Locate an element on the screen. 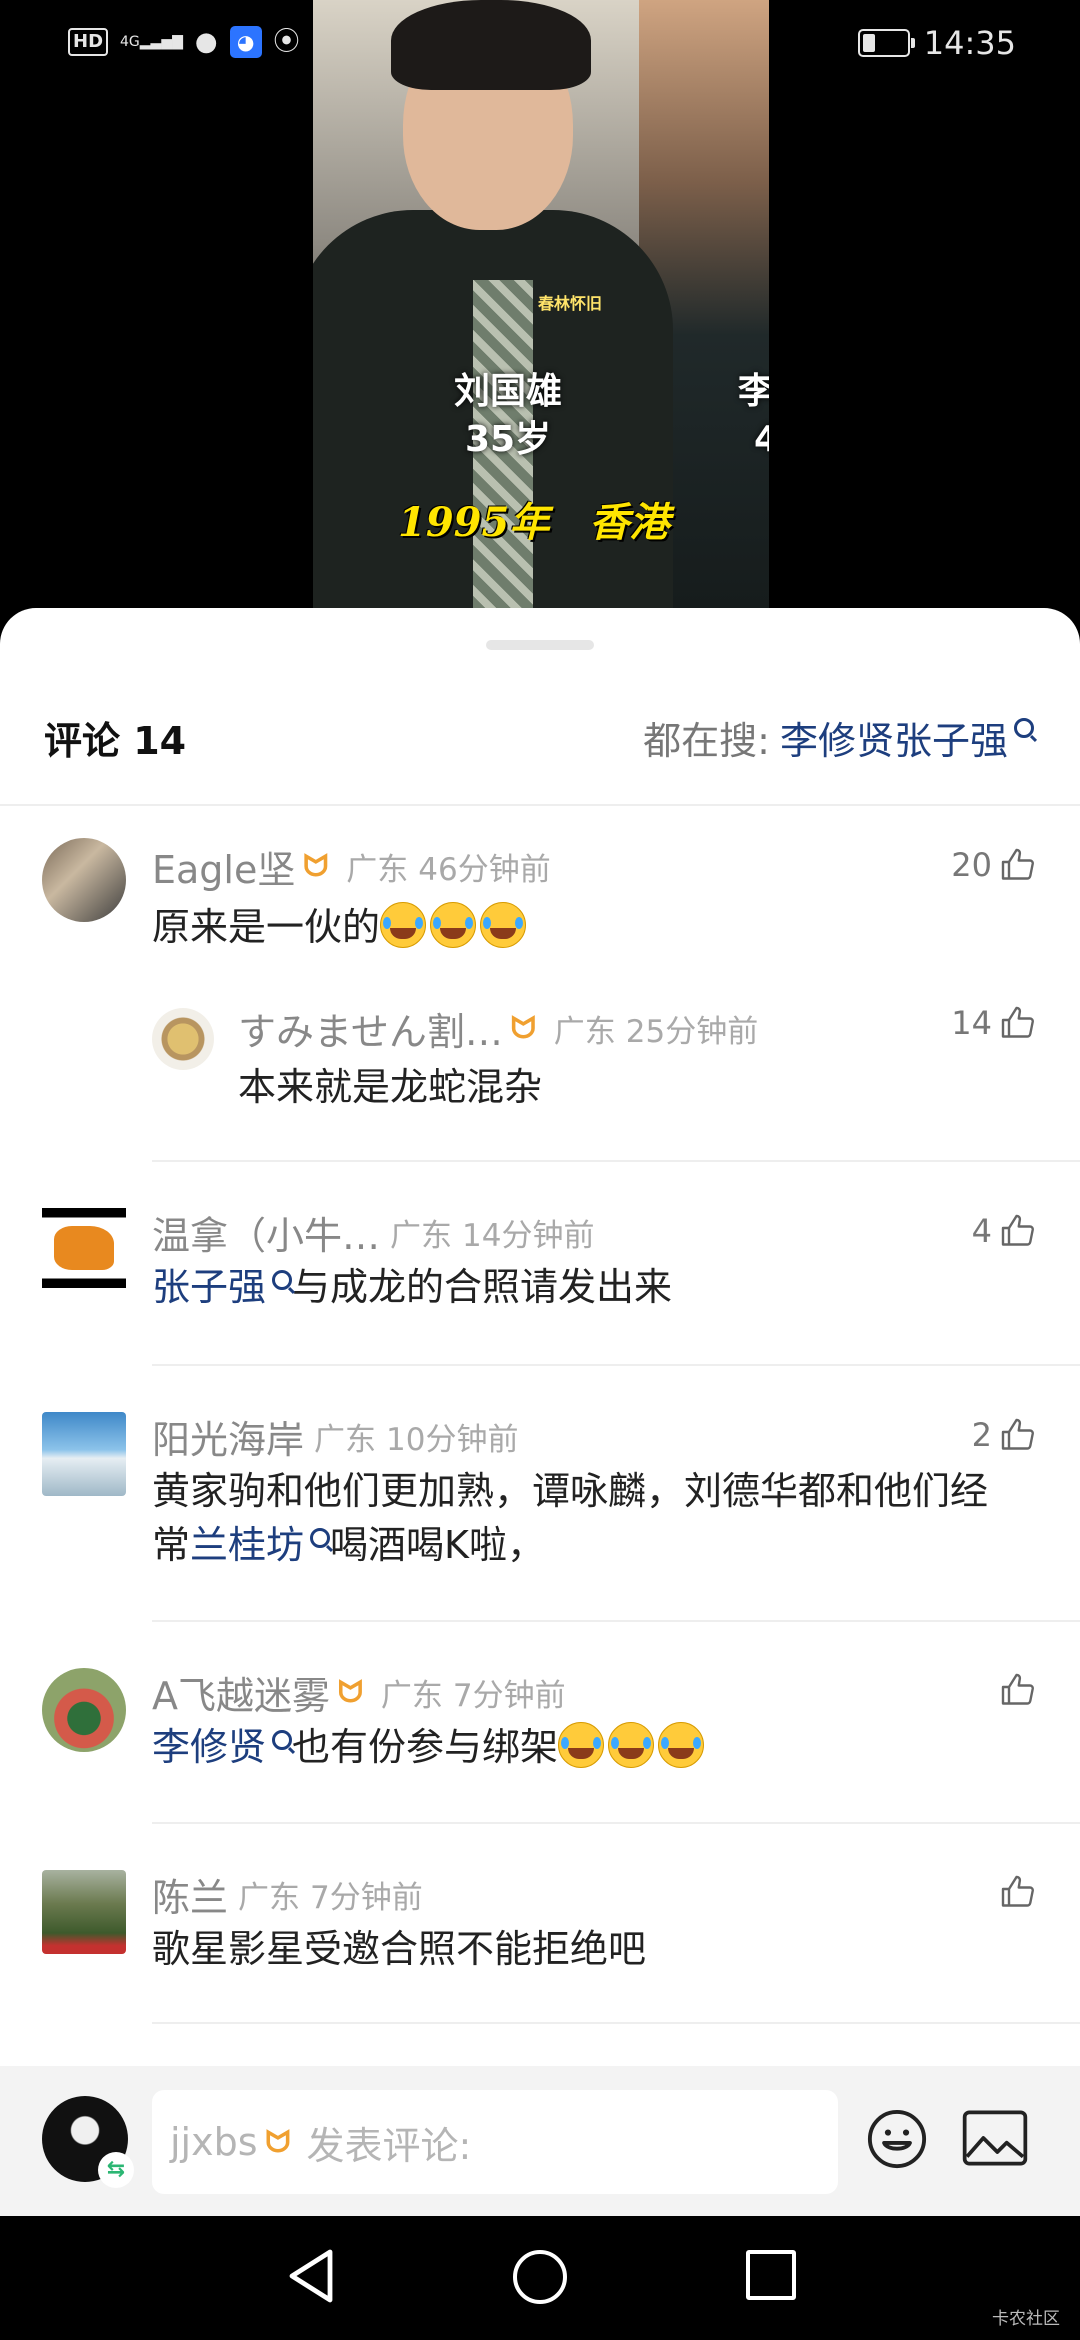 The image size is (1080, 2340). video-caption-age: 35岁 is located at coordinates (508, 439).